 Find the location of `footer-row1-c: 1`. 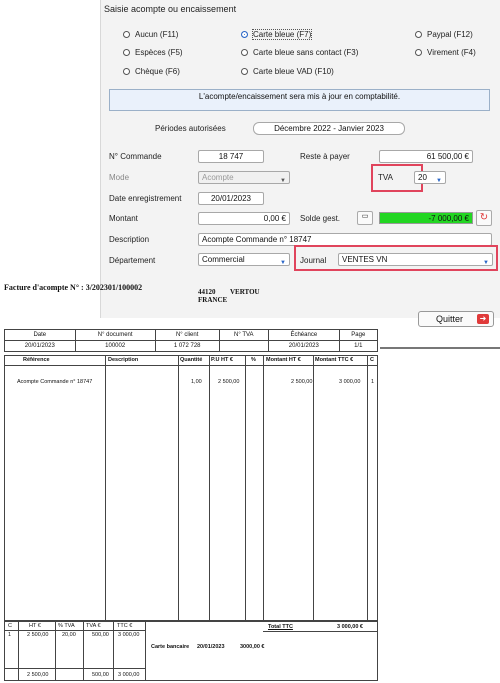

footer-row1-c: 1 is located at coordinates (10, 635).